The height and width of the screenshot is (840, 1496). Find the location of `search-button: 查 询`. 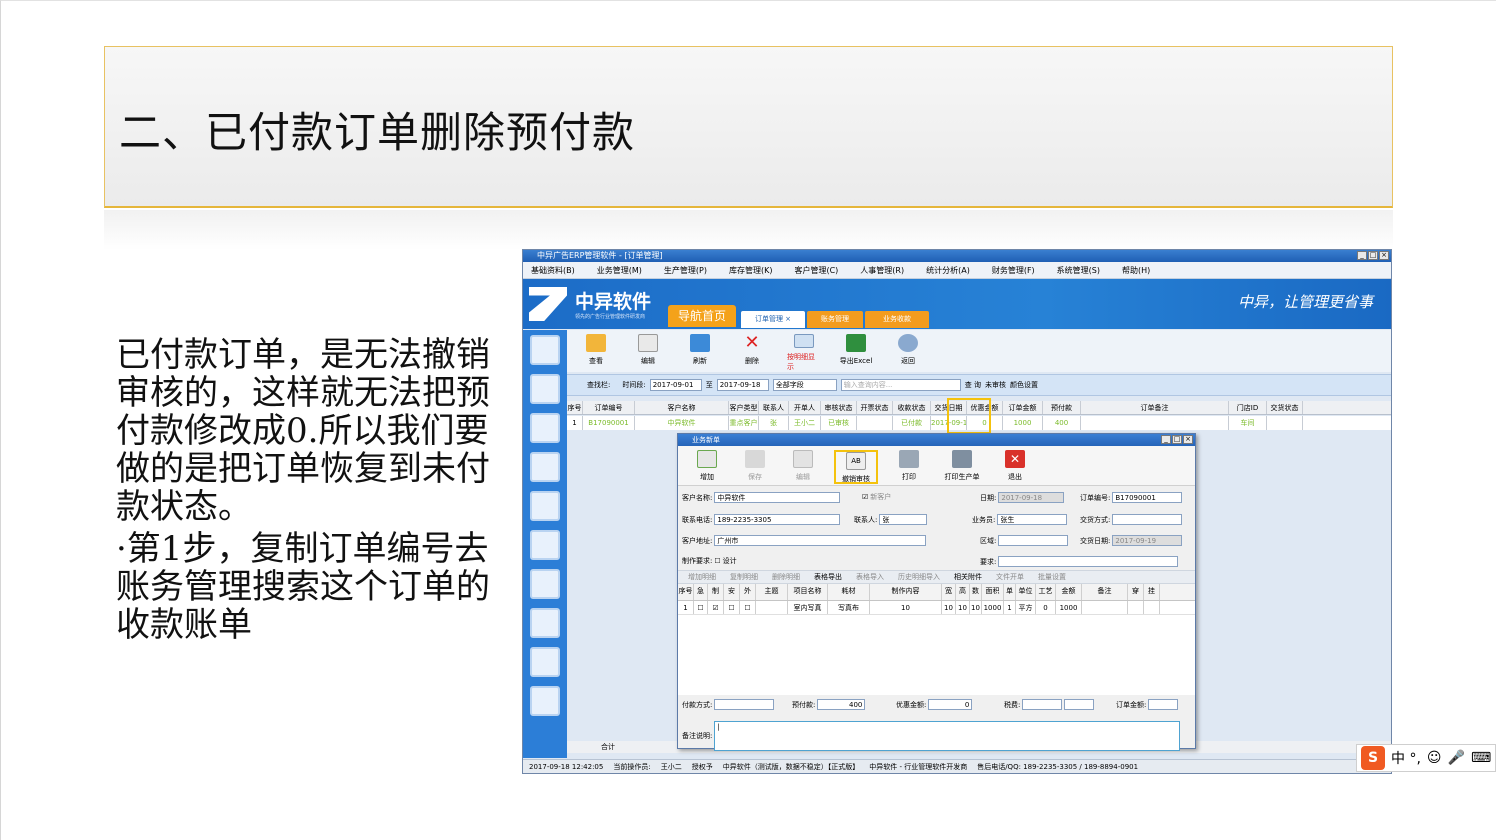

search-button: 查 询 is located at coordinates (973, 385).